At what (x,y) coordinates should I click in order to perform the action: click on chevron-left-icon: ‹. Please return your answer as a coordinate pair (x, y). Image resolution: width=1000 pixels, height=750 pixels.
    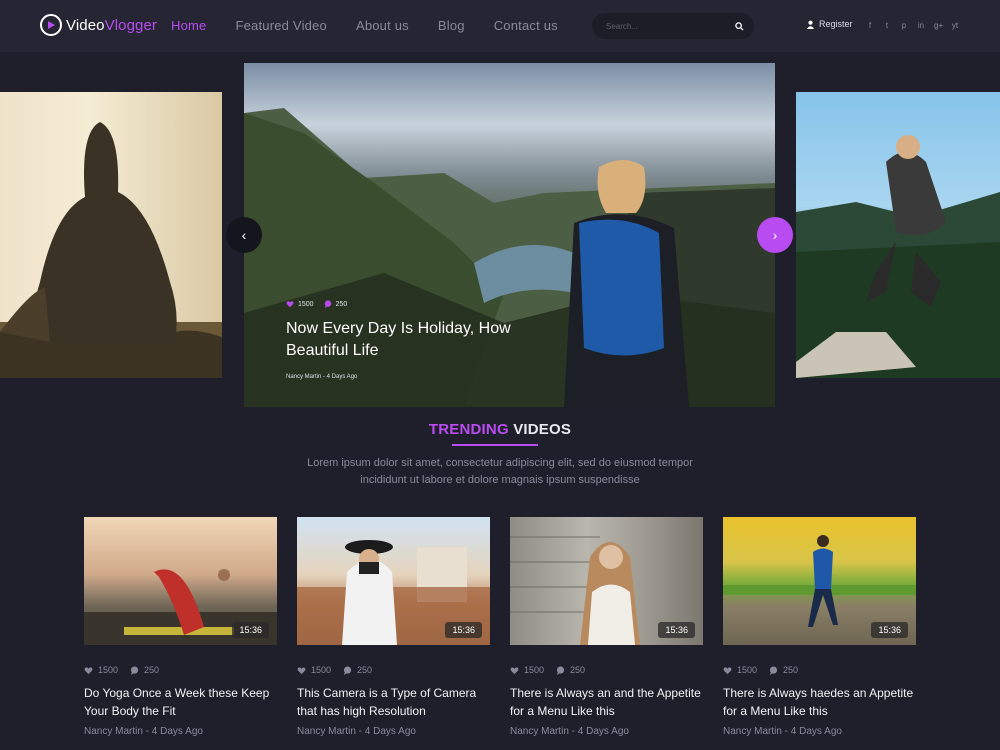
    Looking at the image, I should click on (244, 235).